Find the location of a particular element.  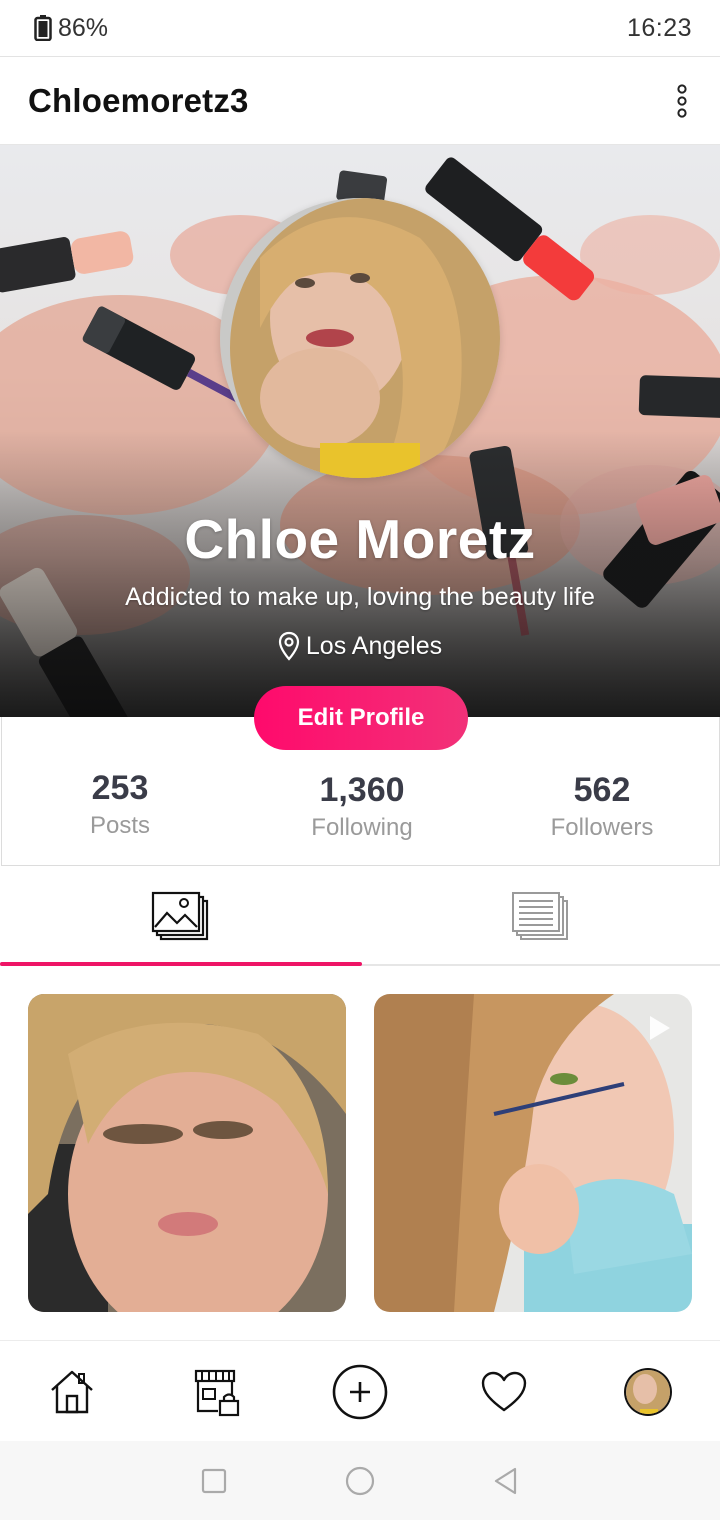

stat-value: 562 is located at coordinates (602, 790).